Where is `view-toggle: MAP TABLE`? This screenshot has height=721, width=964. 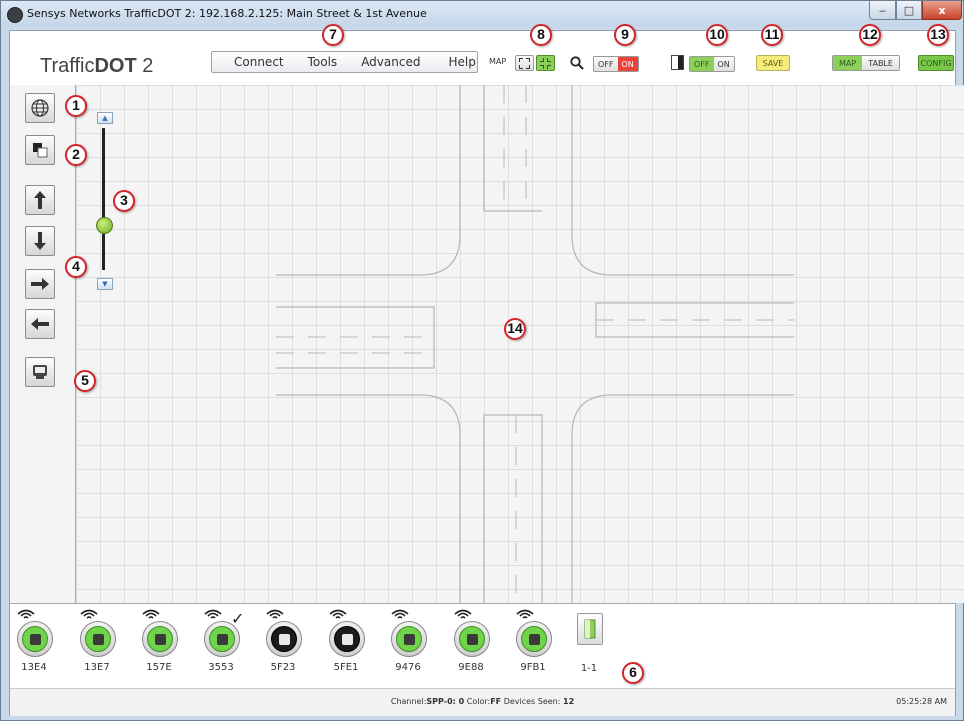 view-toggle: MAP TABLE is located at coordinates (866, 63).